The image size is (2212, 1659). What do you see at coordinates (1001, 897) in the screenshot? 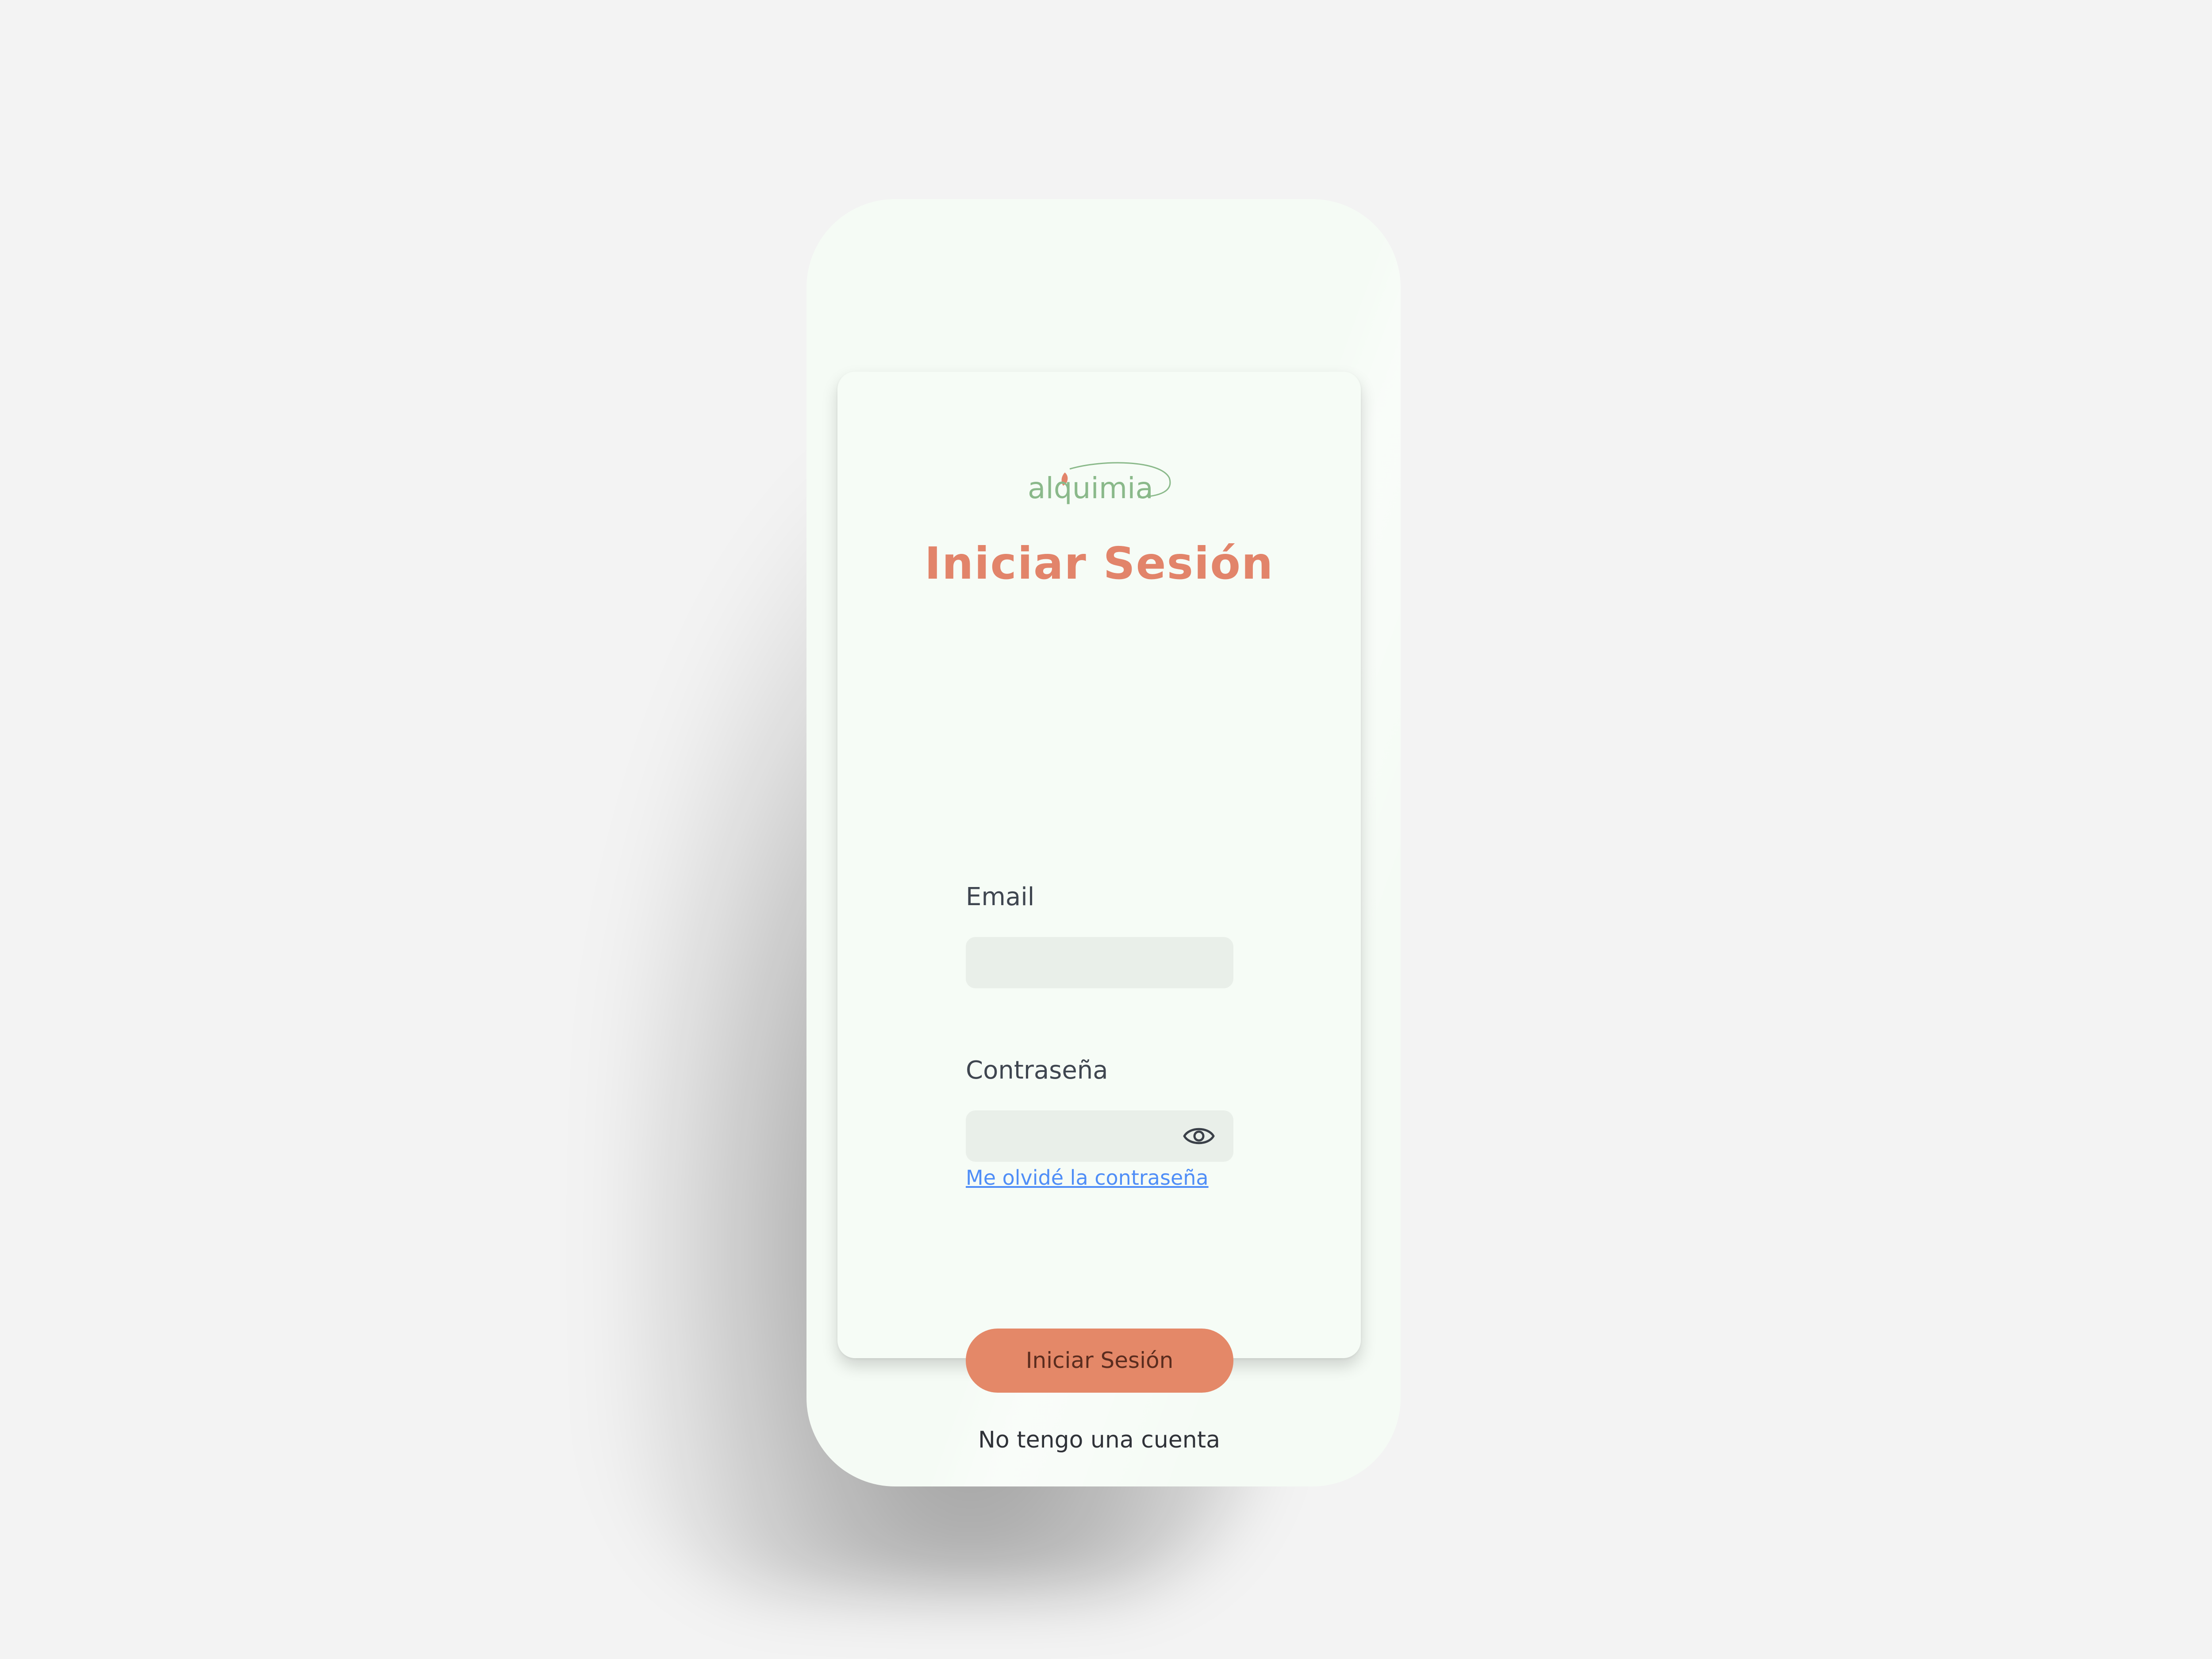
I see `email-label: Email` at bounding box center [1001, 897].